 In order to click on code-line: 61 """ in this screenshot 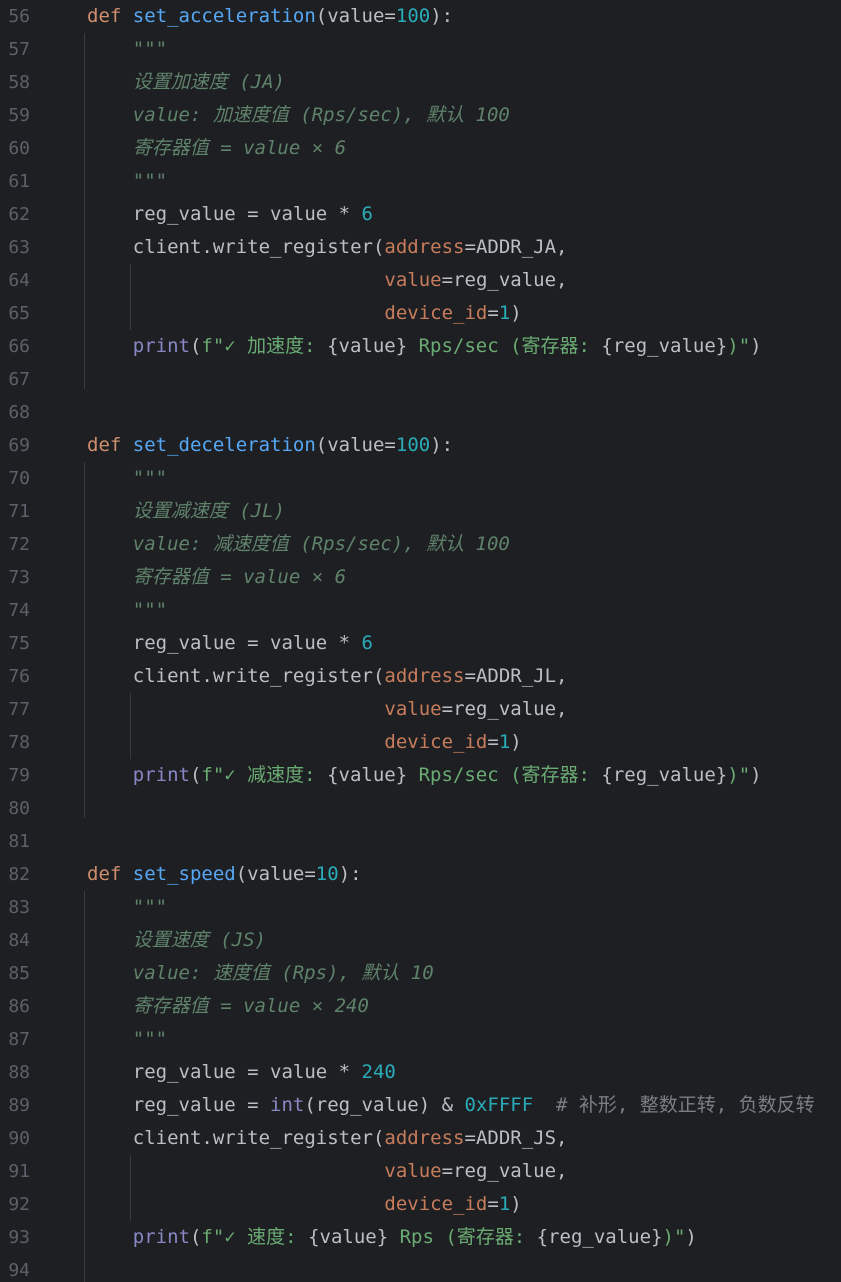, I will do `click(420, 181)`.